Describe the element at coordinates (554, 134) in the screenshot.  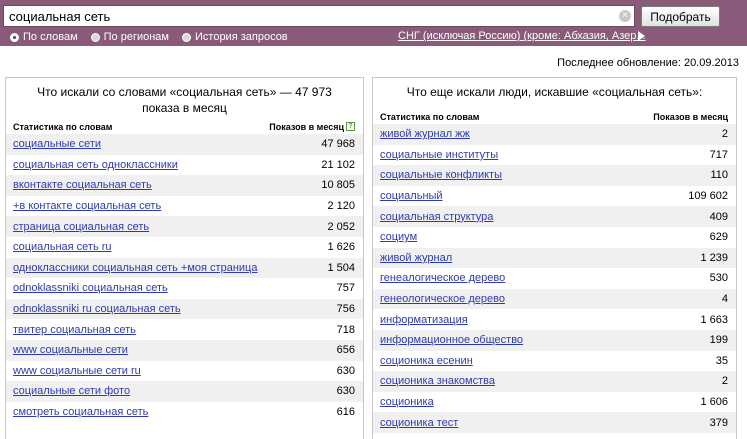
I see `table-row: живой журнал жж 2` at that location.